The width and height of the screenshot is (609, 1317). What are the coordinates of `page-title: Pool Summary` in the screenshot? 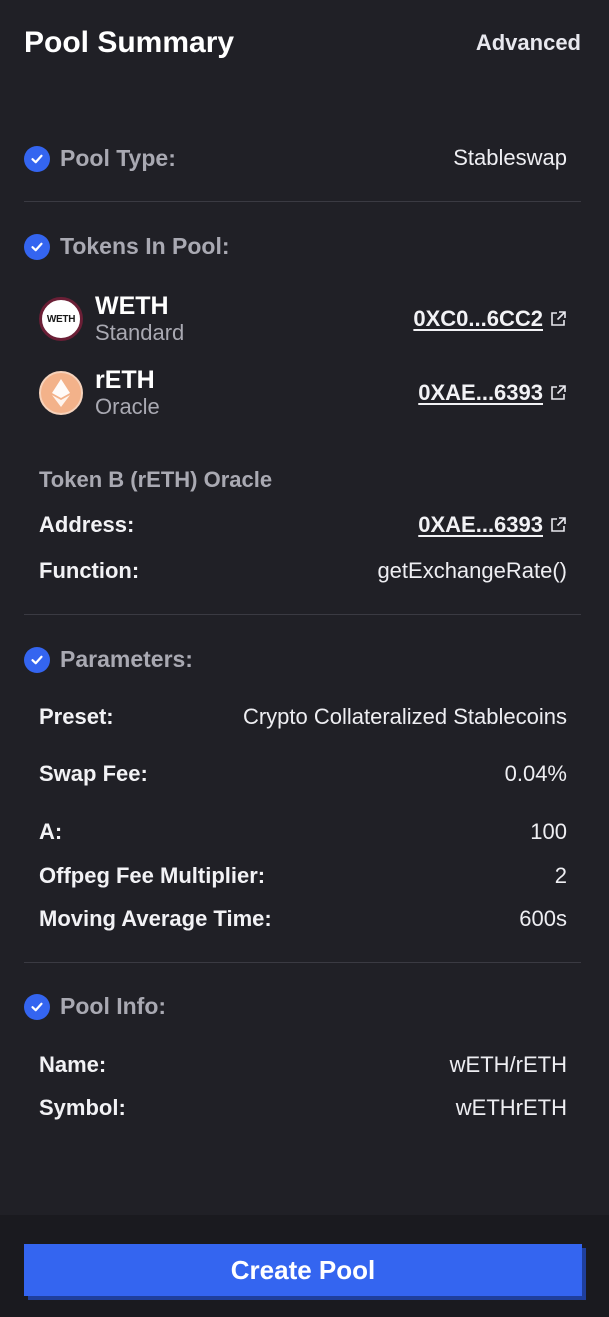 It's located at (129, 42).